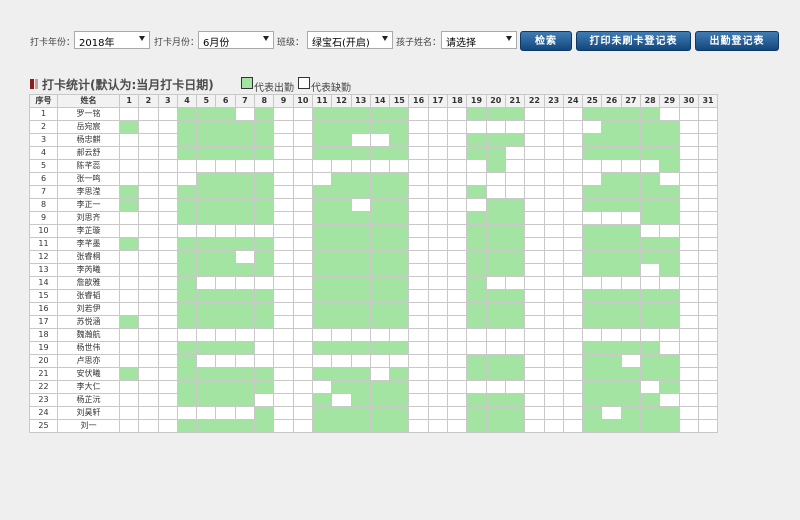  What do you see at coordinates (546, 41) in the screenshot?
I see `search-button: 检索` at bounding box center [546, 41].